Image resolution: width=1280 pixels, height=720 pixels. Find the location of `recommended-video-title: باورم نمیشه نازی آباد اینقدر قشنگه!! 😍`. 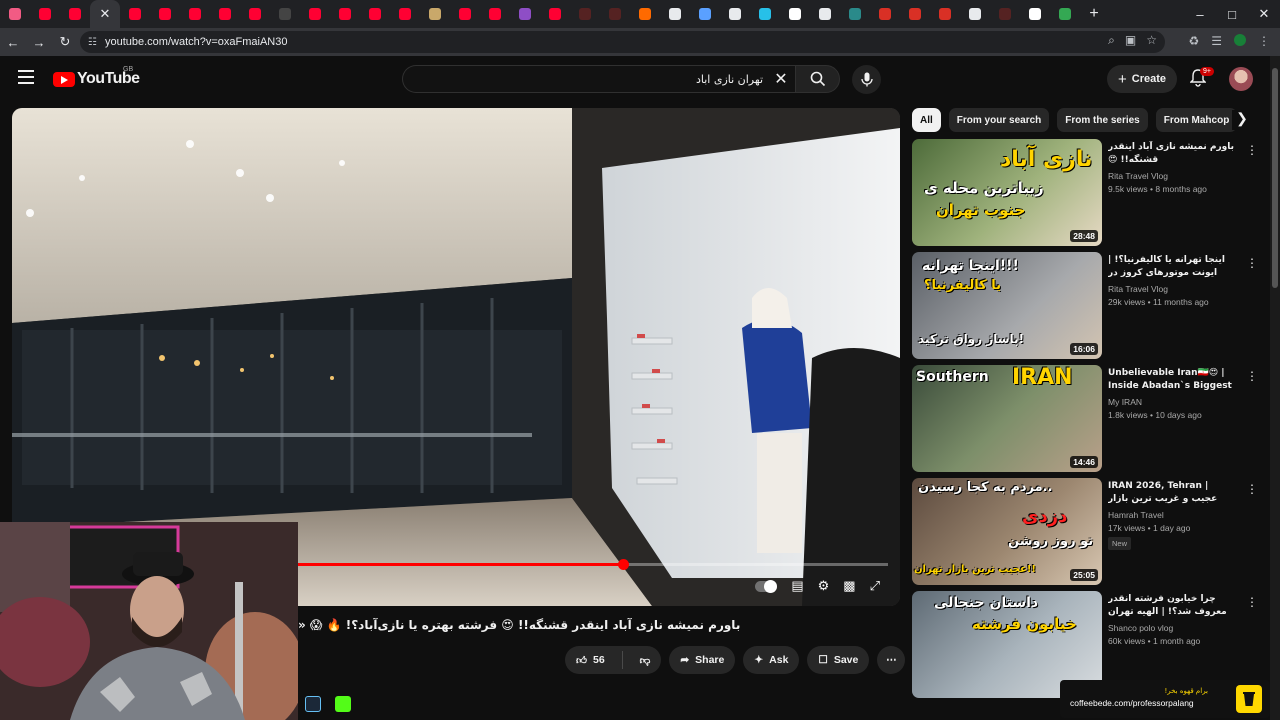

recommended-video-title: باورم نمیشه نازی آباد اینقدر قشنگه!! 😍 is located at coordinates (1172, 153).